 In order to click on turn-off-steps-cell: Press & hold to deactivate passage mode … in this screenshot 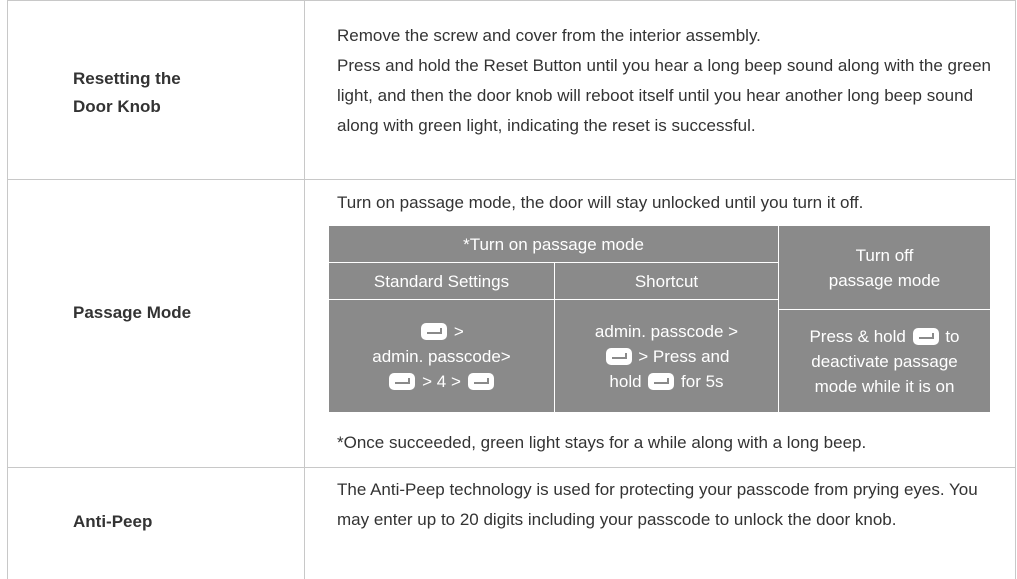, I will do `click(884, 361)`.